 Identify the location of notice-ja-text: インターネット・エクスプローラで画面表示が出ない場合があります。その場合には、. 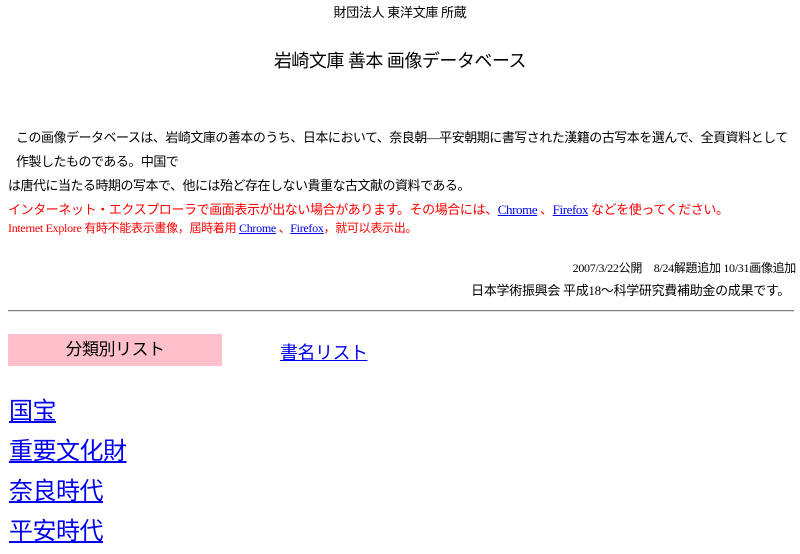
(253, 209).